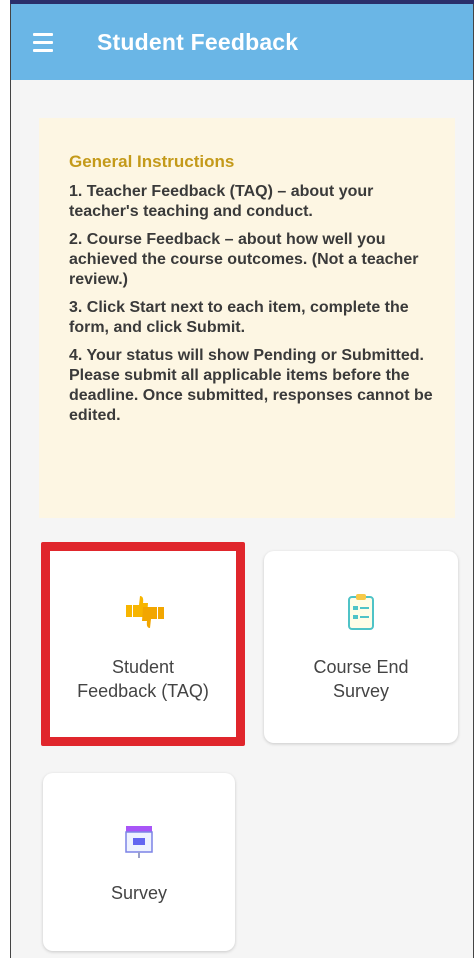 This screenshot has width=475, height=961. I want to click on tile-label: Student Feedback (TAQ), so click(143, 679).